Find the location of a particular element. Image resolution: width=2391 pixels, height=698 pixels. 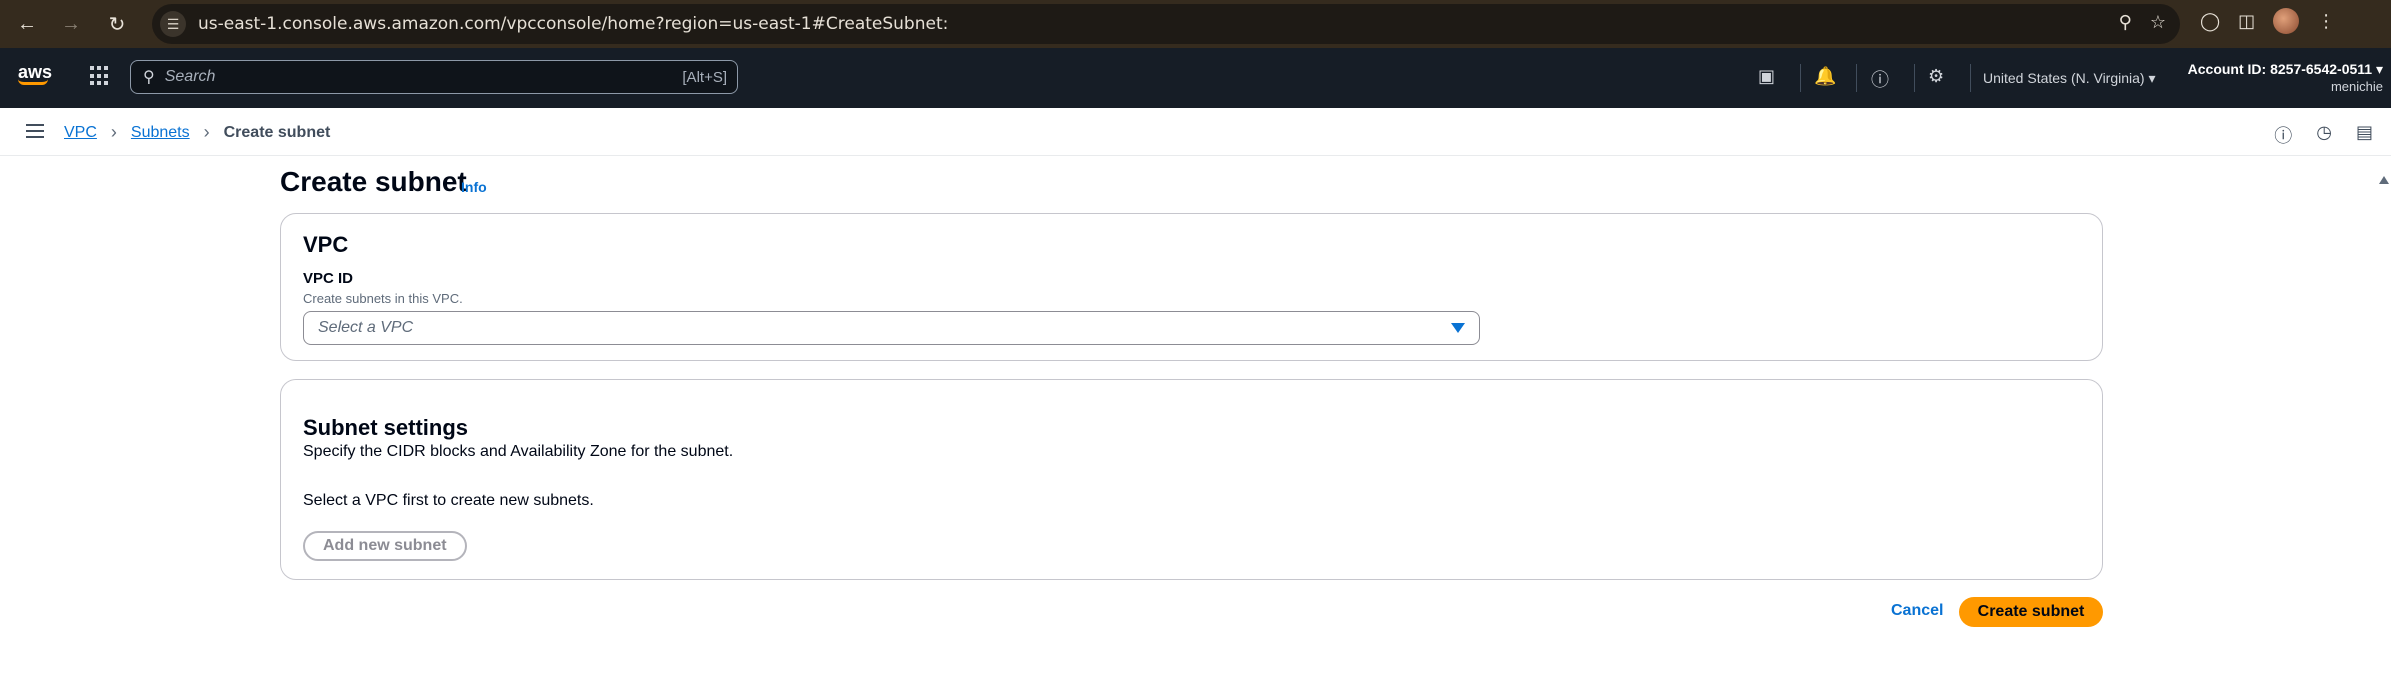

help-icon: ⓘ is located at coordinates (1880, 79).